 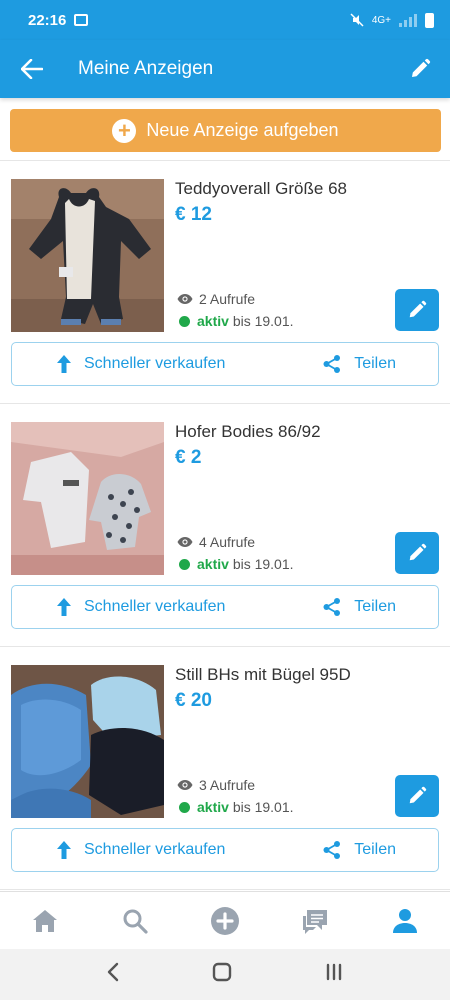 I want to click on views-count: 4 Aufrufe, so click(x=227, y=542).